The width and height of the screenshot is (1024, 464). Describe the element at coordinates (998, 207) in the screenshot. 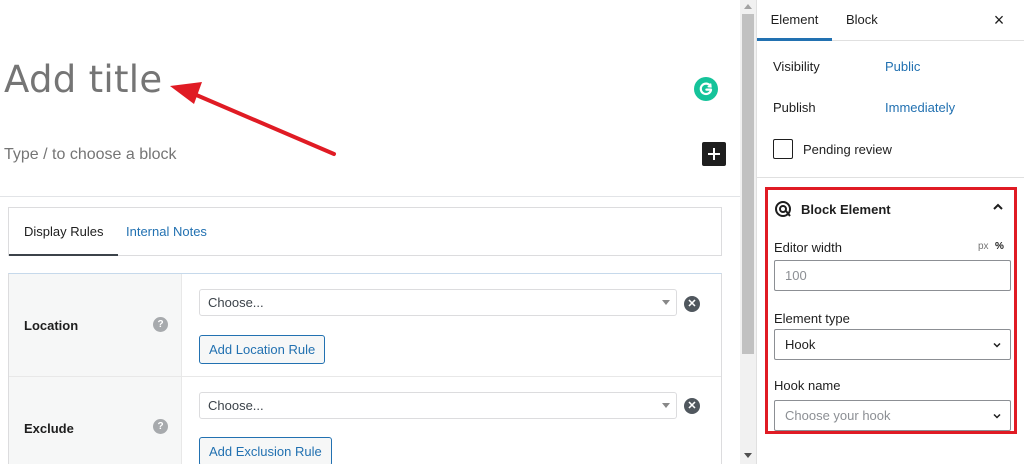

I see `chevron-up-icon` at that location.